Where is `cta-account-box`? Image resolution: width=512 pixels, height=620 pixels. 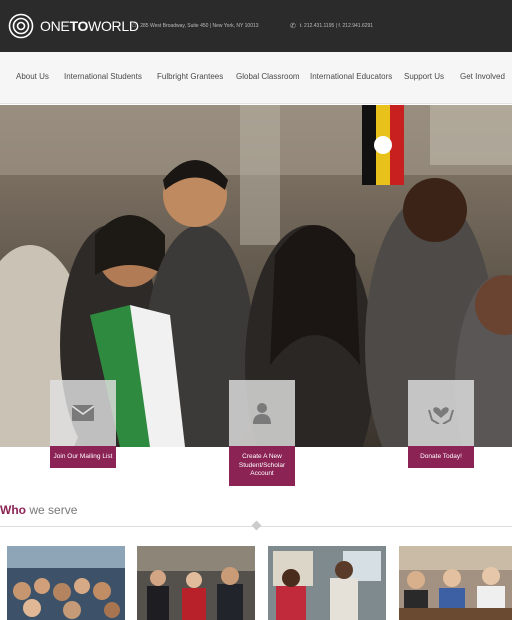 cta-account-box is located at coordinates (262, 413).